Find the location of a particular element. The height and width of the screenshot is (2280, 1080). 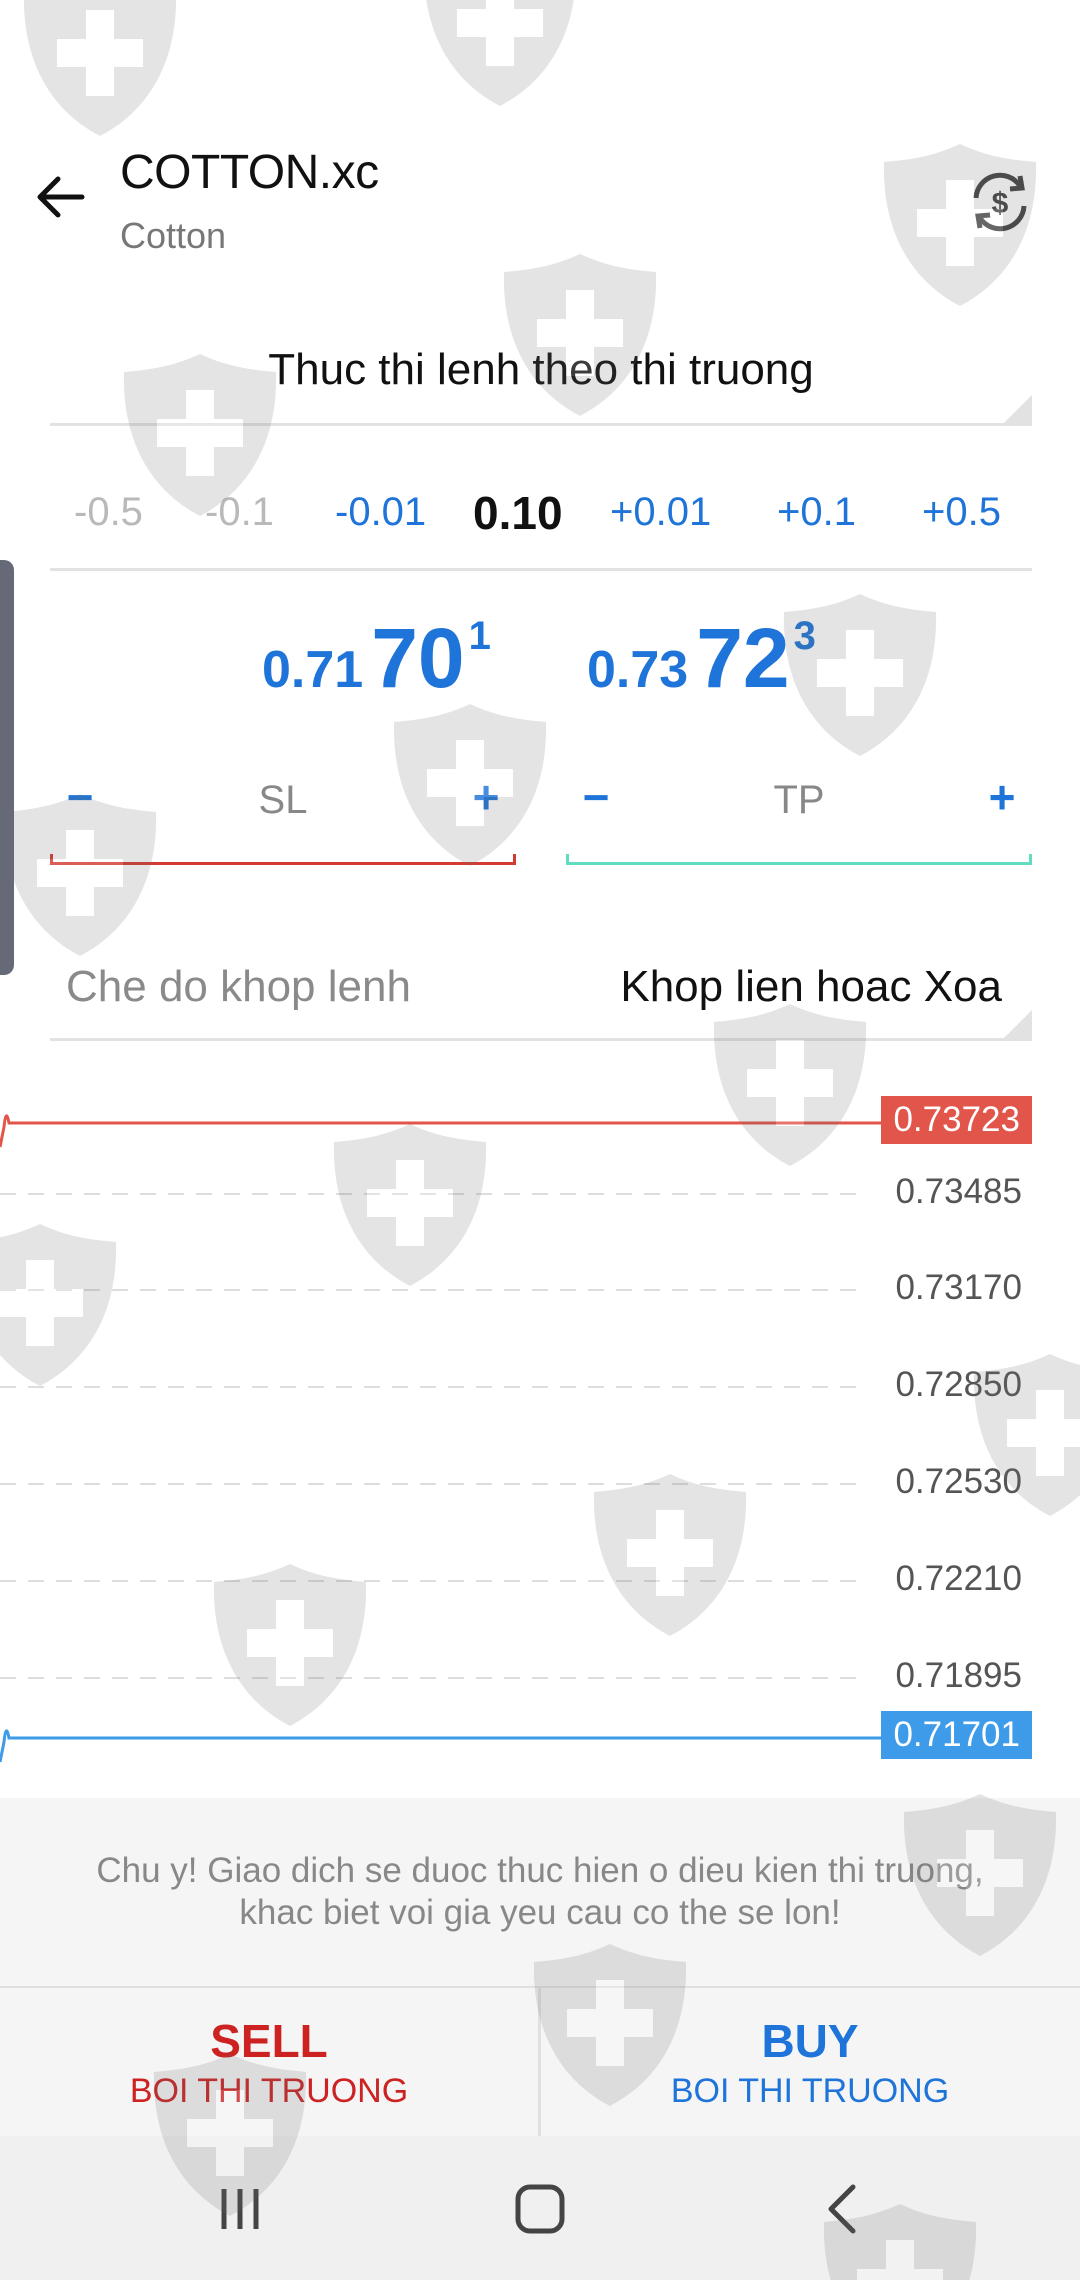

edge-panel-handle is located at coordinates (7, 767).